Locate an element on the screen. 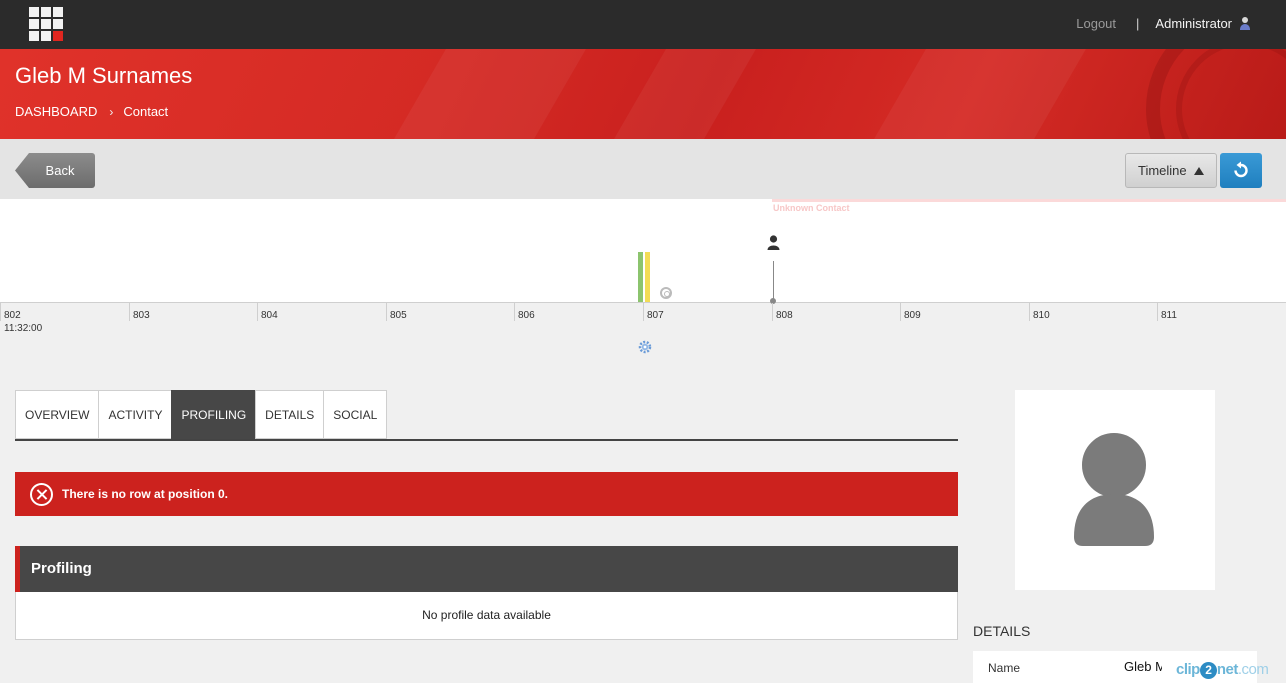 This screenshot has height=683, width=1286. axis-start-time: 11:32:00 is located at coordinates (23, 328).